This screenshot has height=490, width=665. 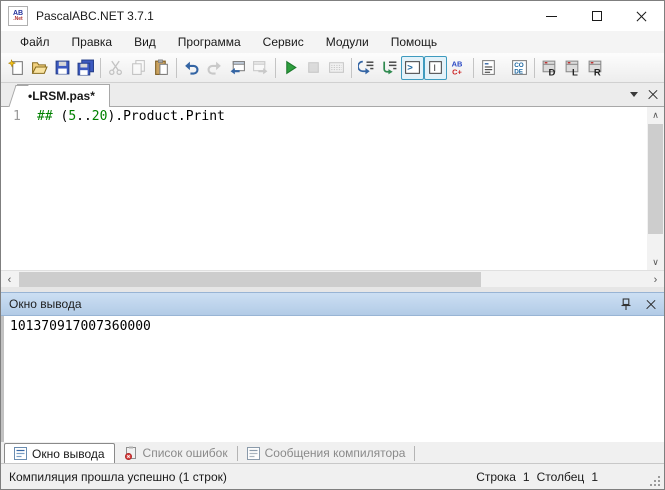 What do you see at coordinates (549, 68) in the screenshot?
I see `pad-d-button: D` at bounding box center [549, 68].